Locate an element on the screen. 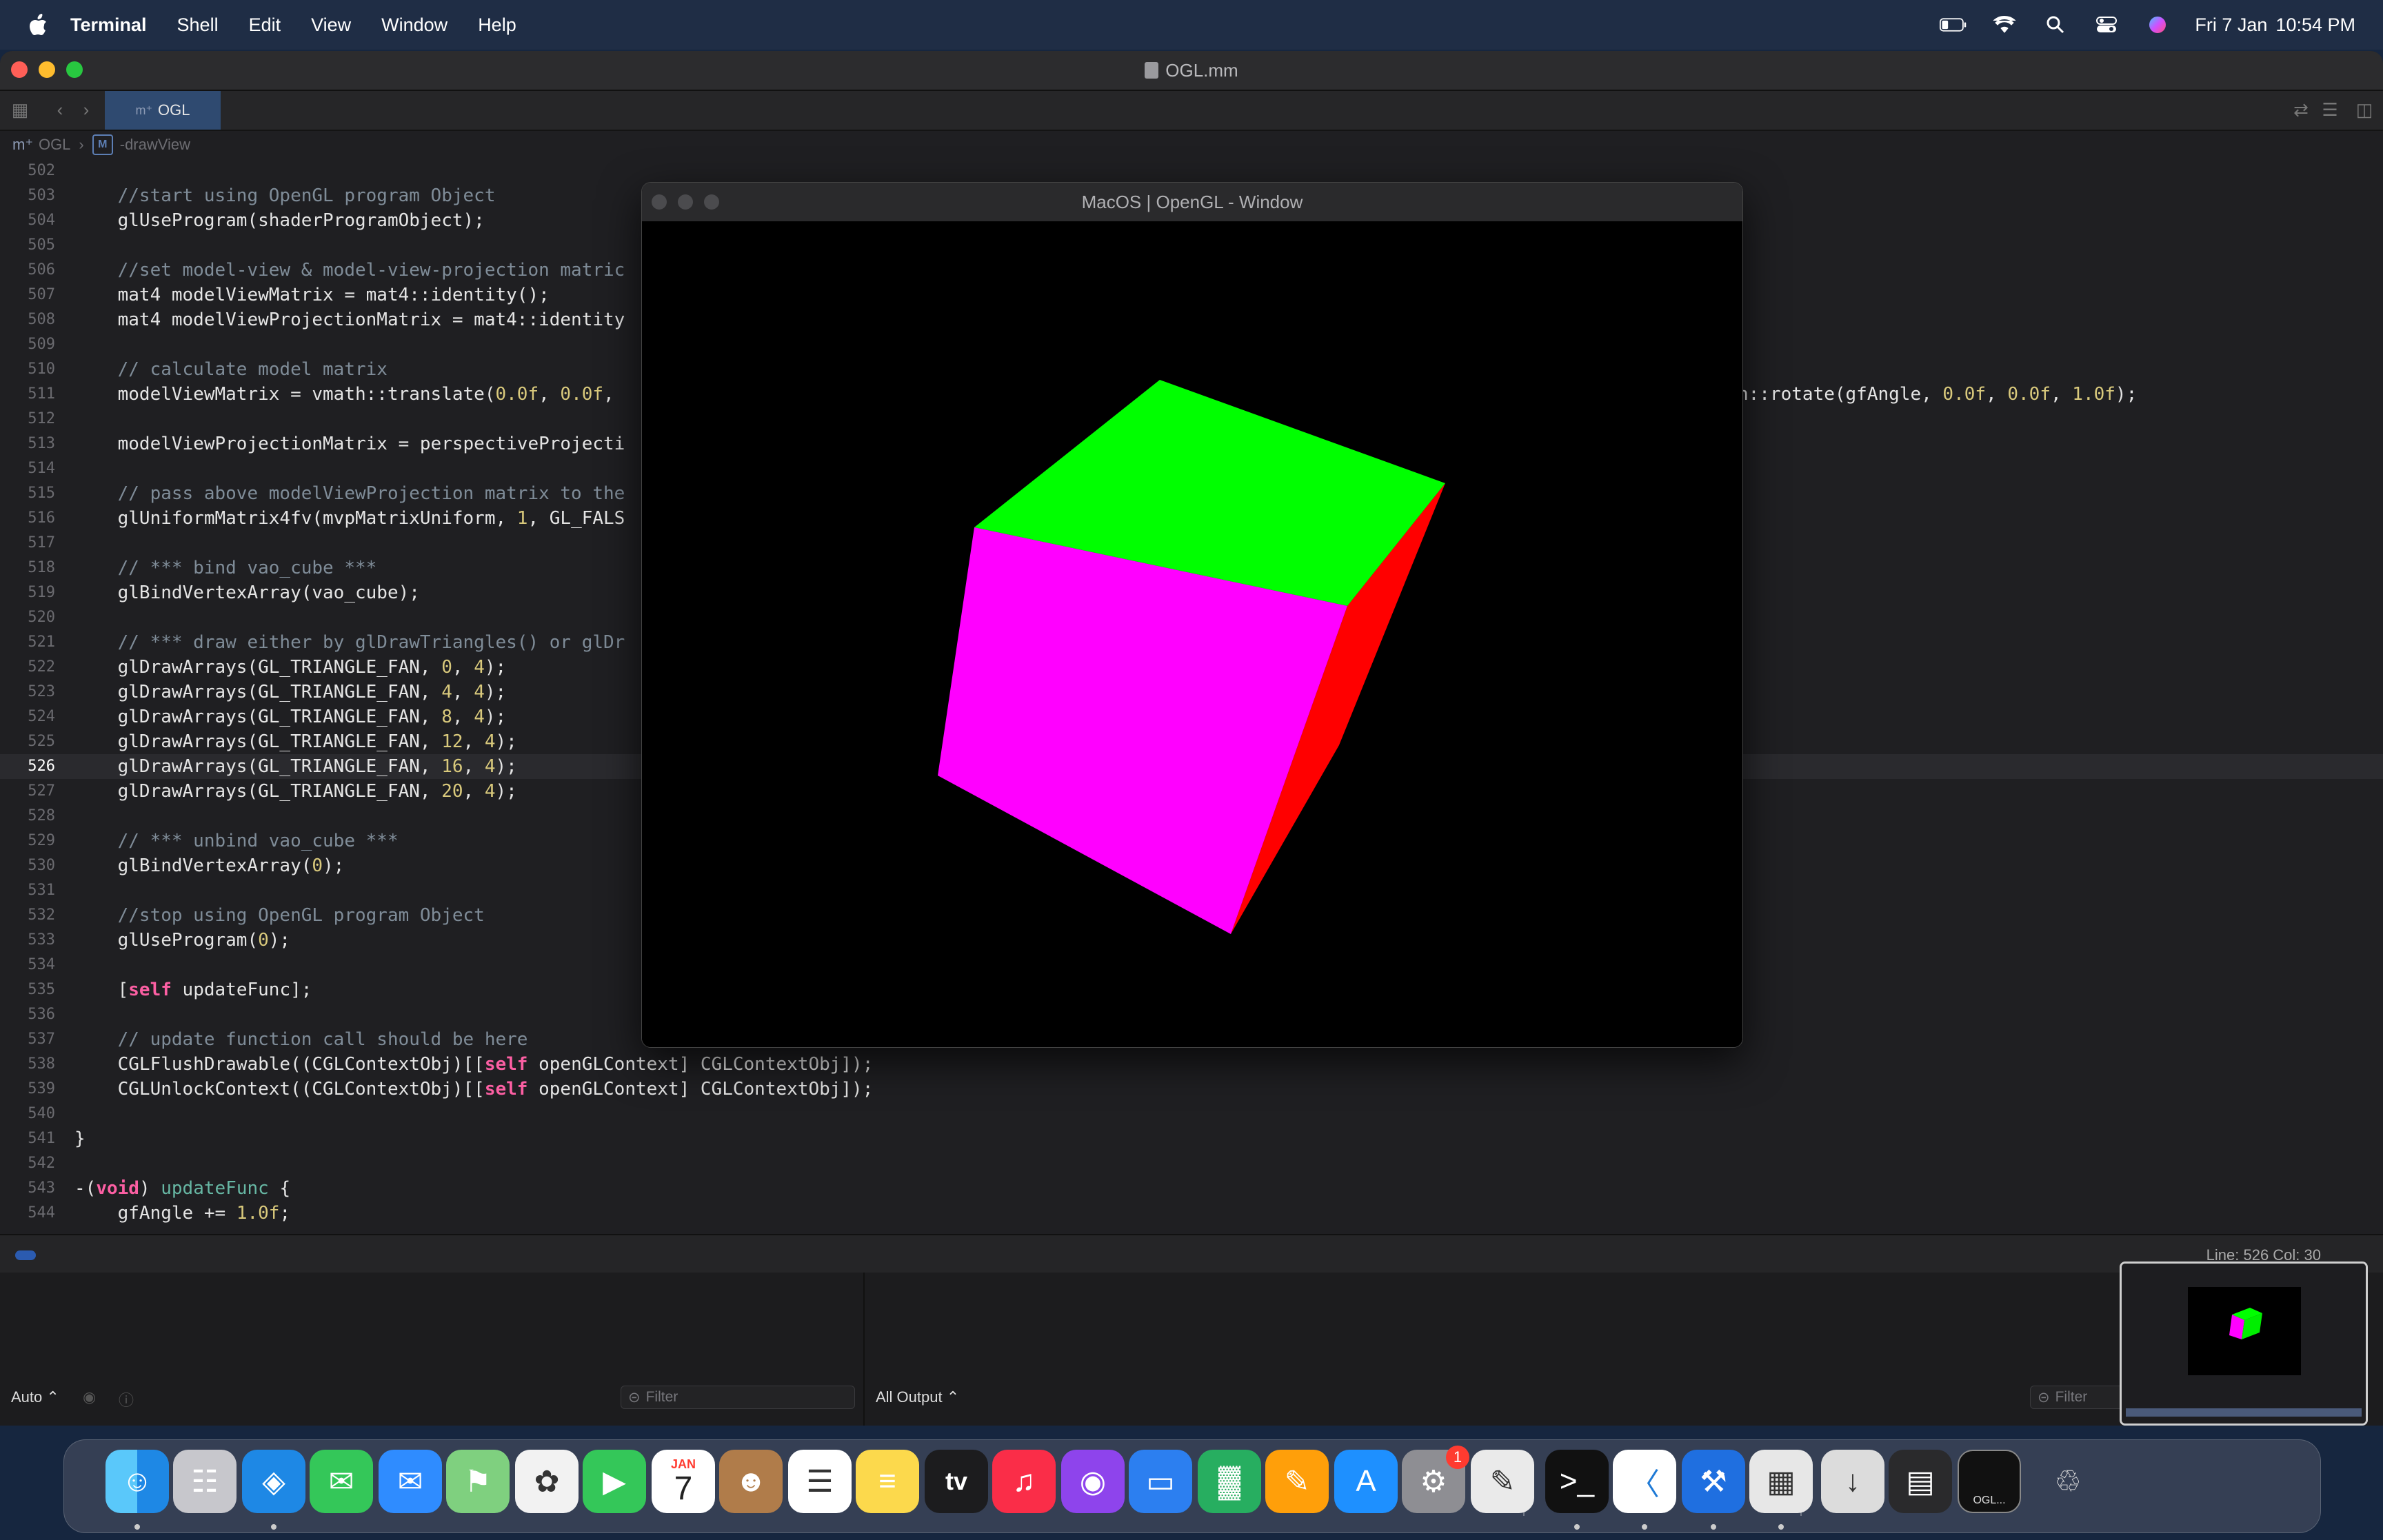 The image size is (2383, 1540). code-text: glDrawArrays(GL_TRIANGLE_FAN, 12, 4); is located at coordinates (295, 742).